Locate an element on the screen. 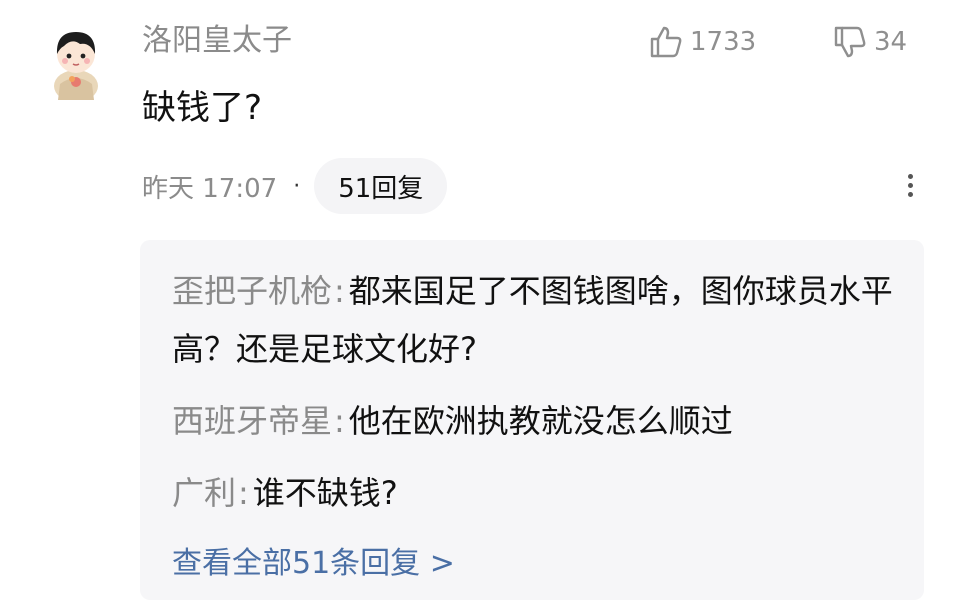 This screenshot has height=600, width=960. like-count: 1733 is located at coordinates (723, 42).